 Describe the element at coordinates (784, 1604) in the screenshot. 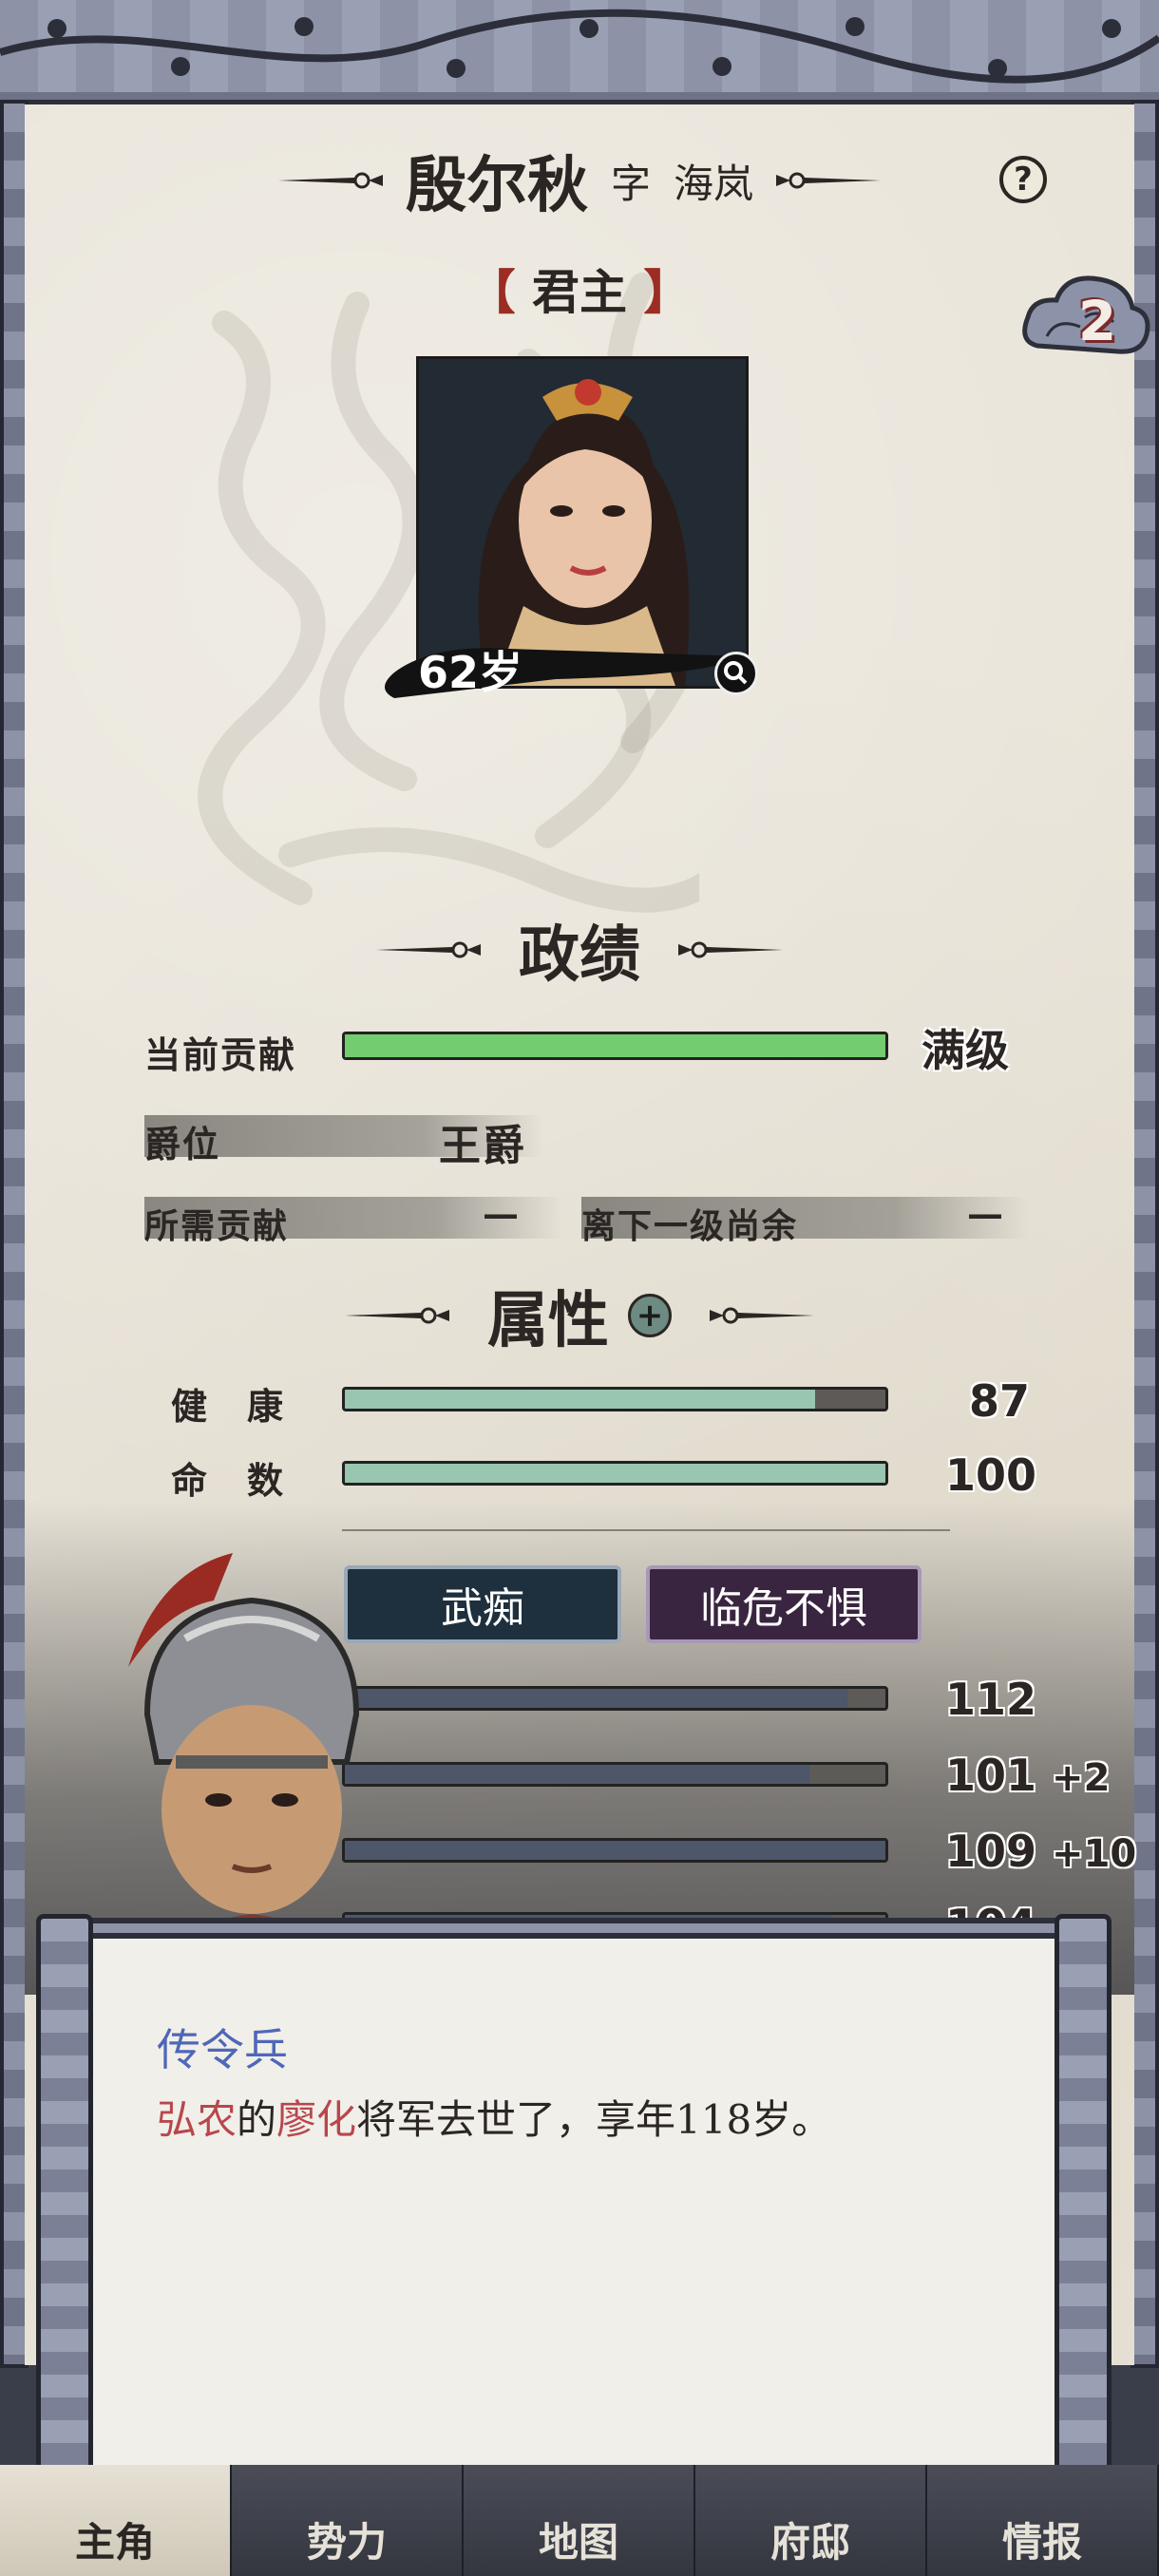

I see `trait-badge-fearless: 临危不惧` at that location.